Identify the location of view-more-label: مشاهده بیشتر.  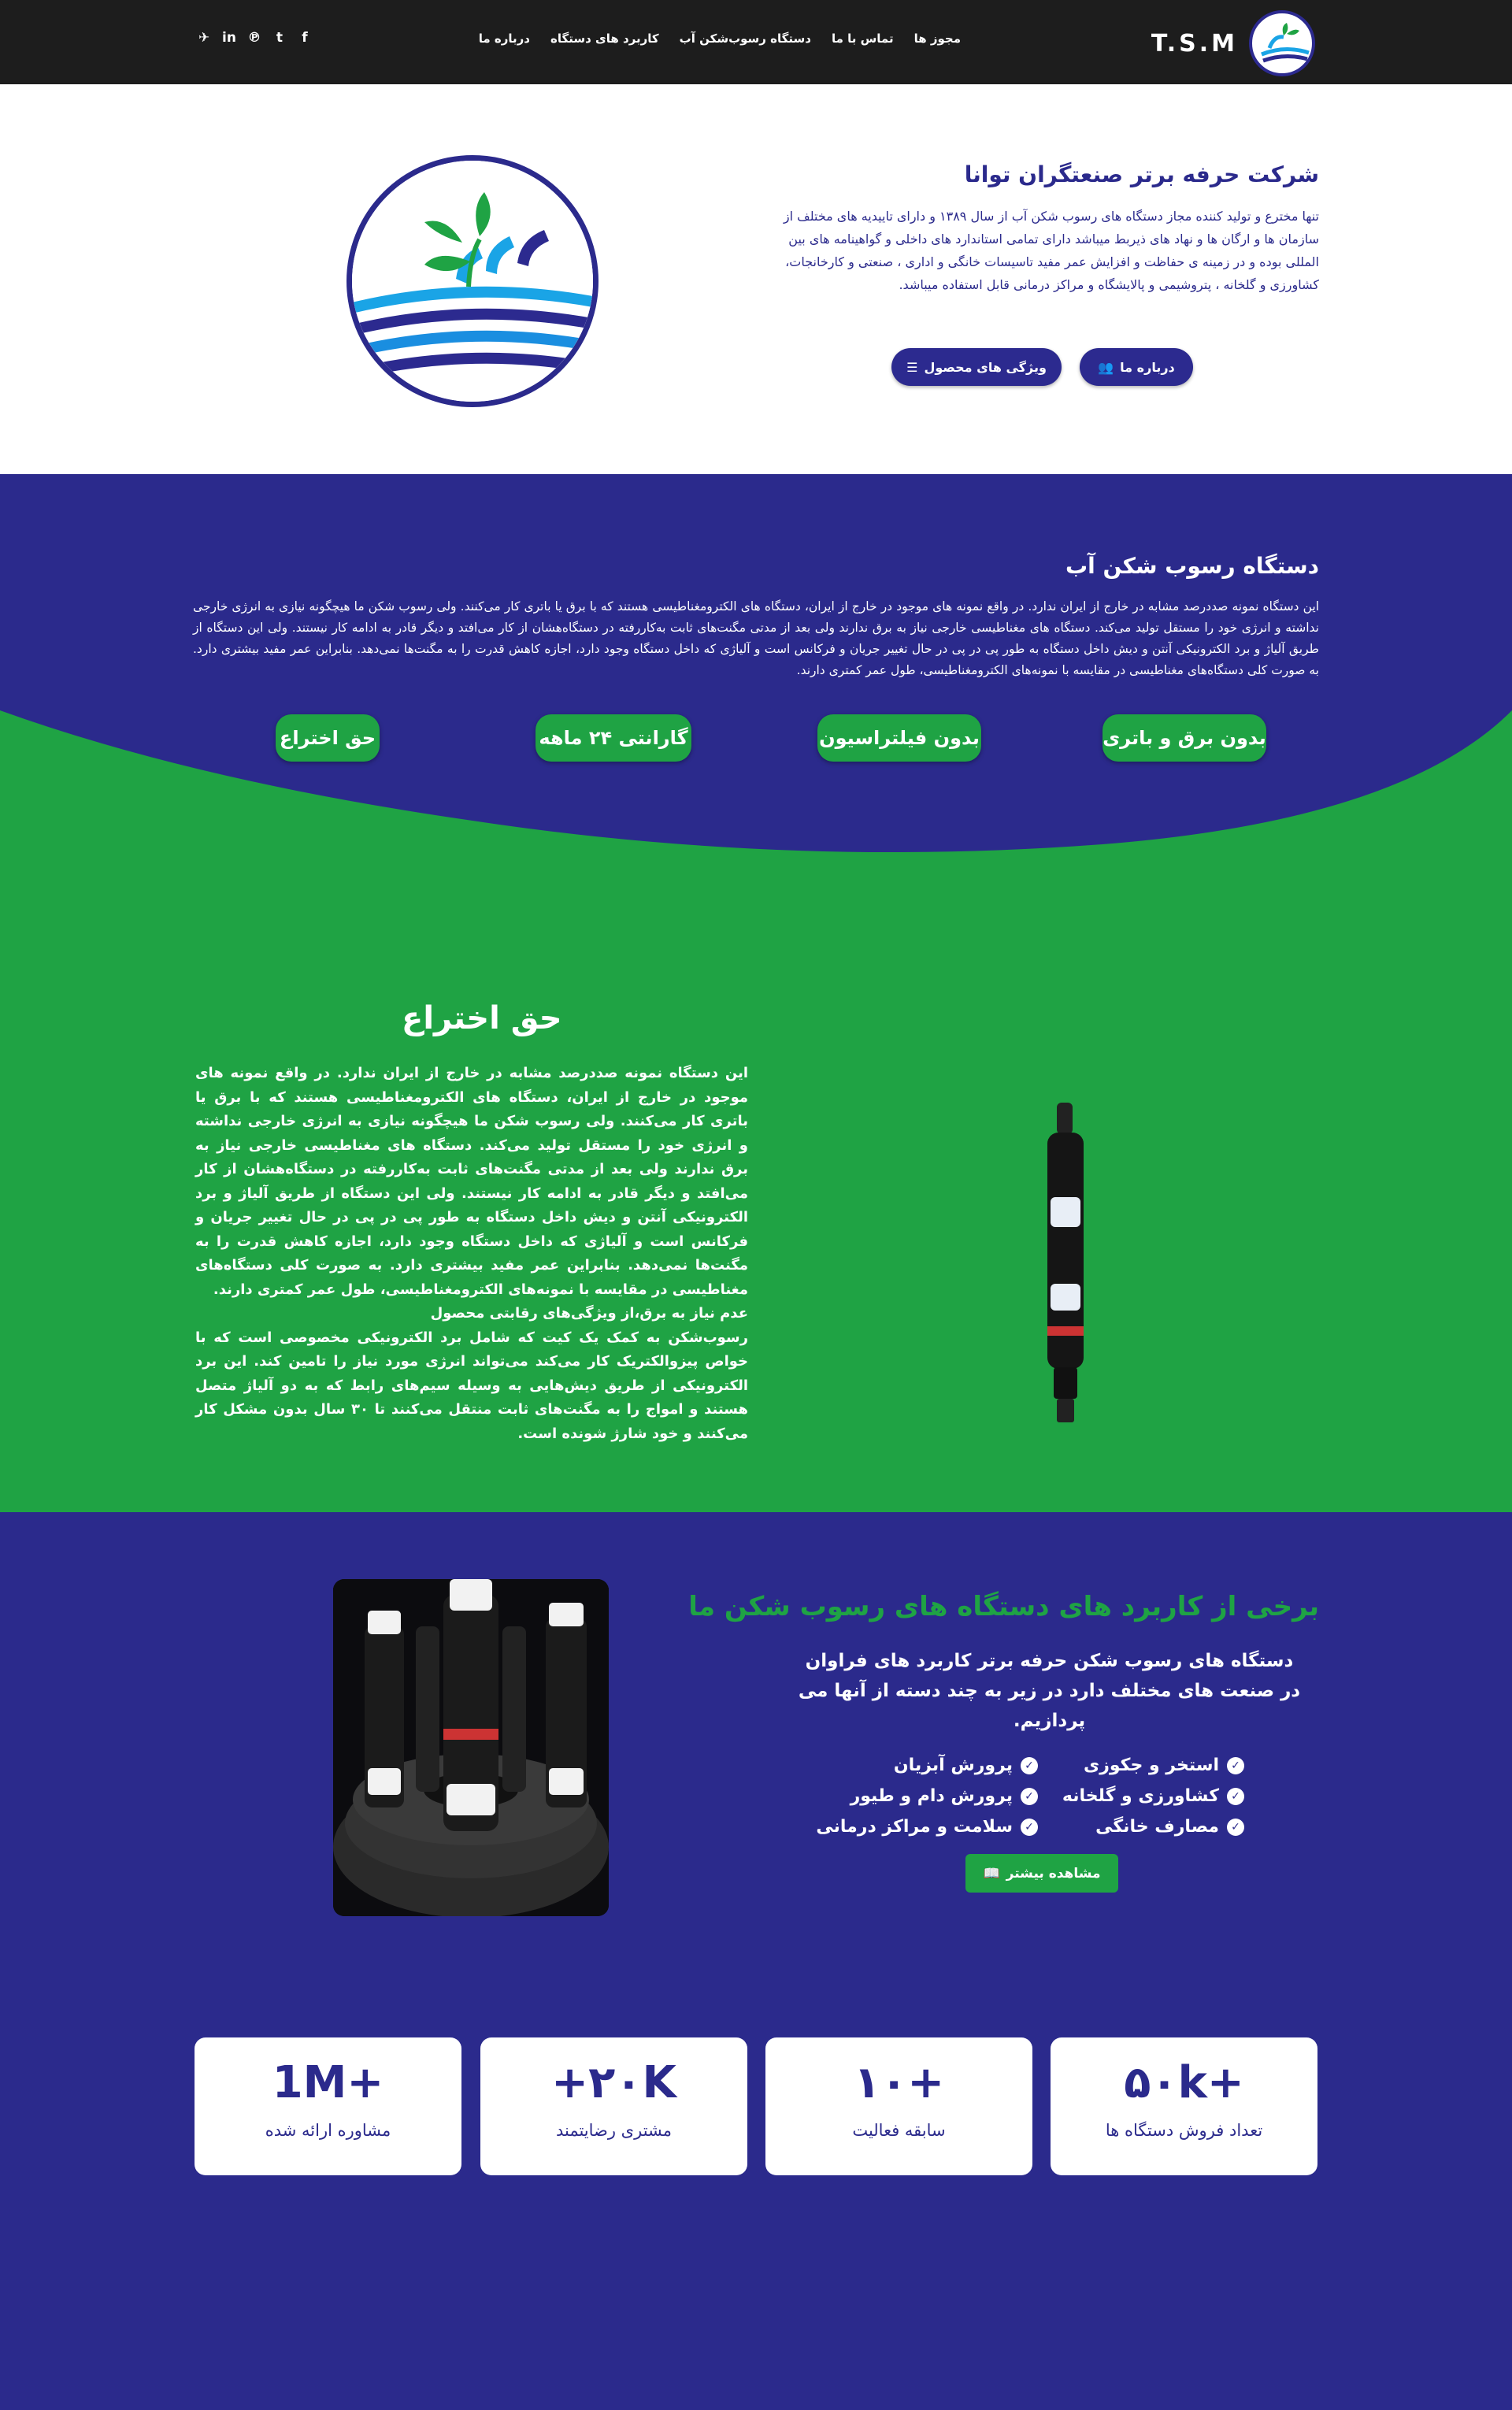
(1053, 1873).